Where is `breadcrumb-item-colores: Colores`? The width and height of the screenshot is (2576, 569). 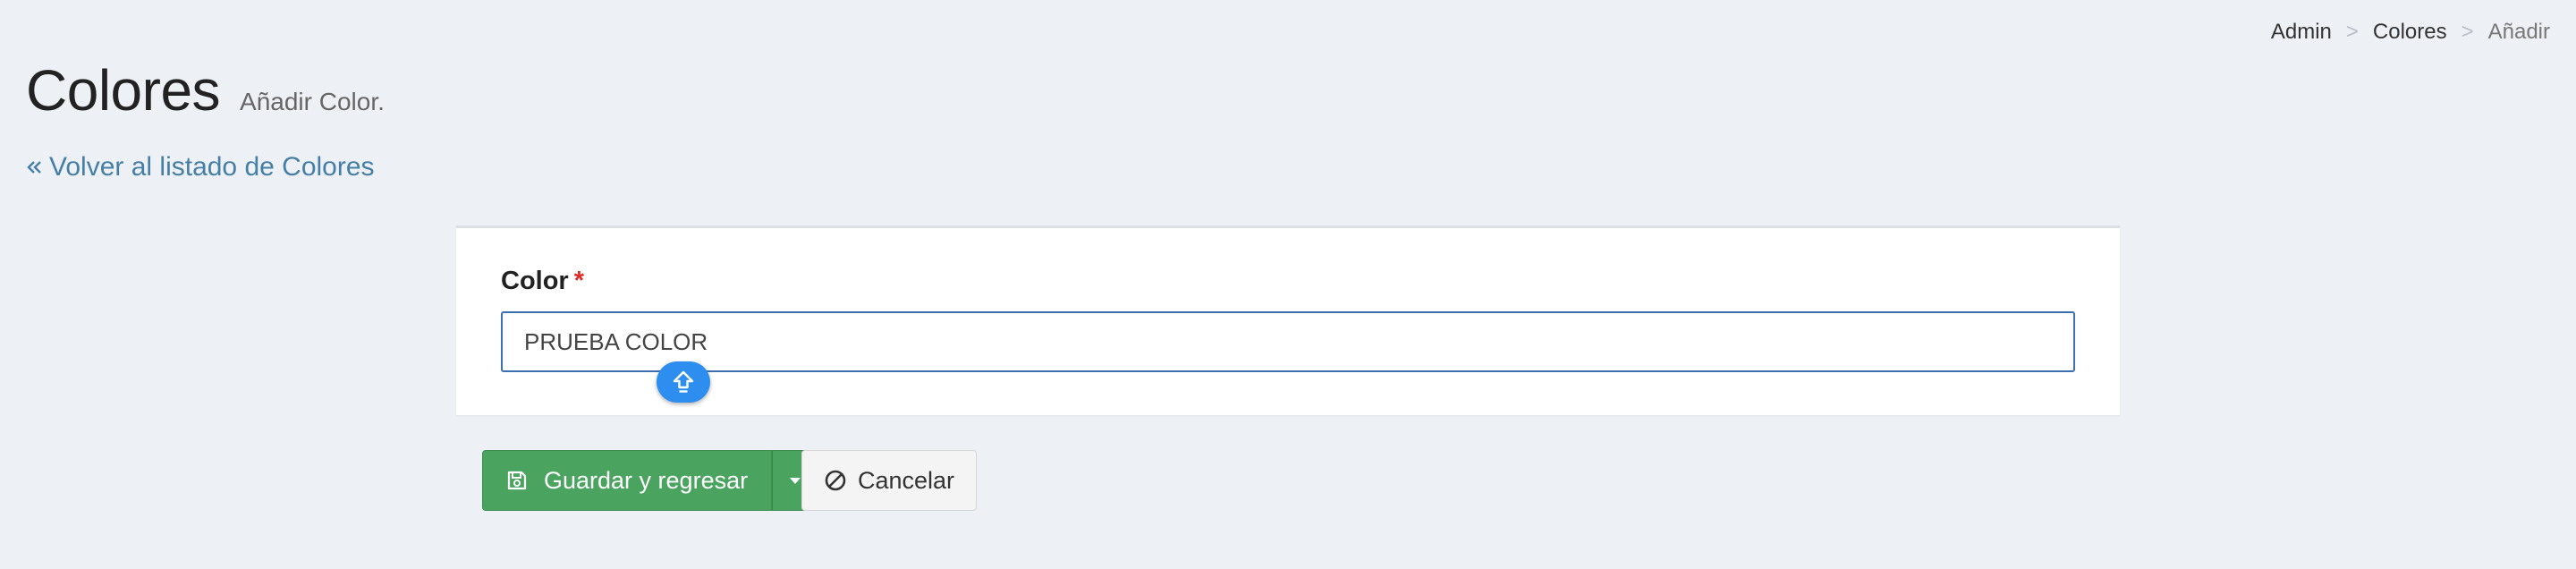 breadcrumb-item-colores: Colores is located at coordinates (2410, 32).